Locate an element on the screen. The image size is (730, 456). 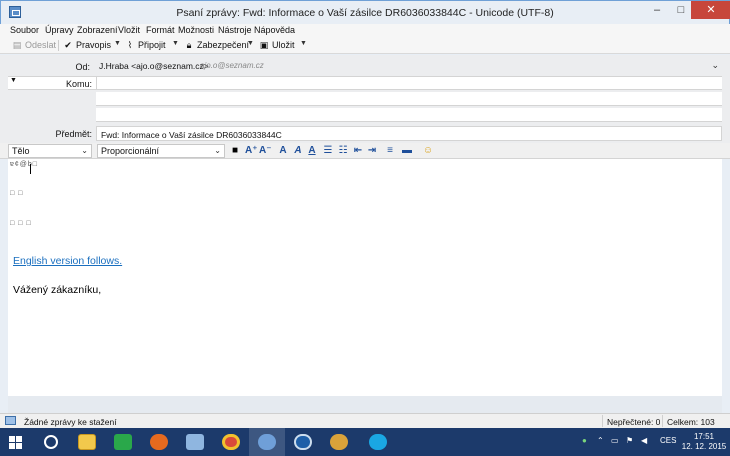
app-circle-icon is located at coordinates (303, 442).